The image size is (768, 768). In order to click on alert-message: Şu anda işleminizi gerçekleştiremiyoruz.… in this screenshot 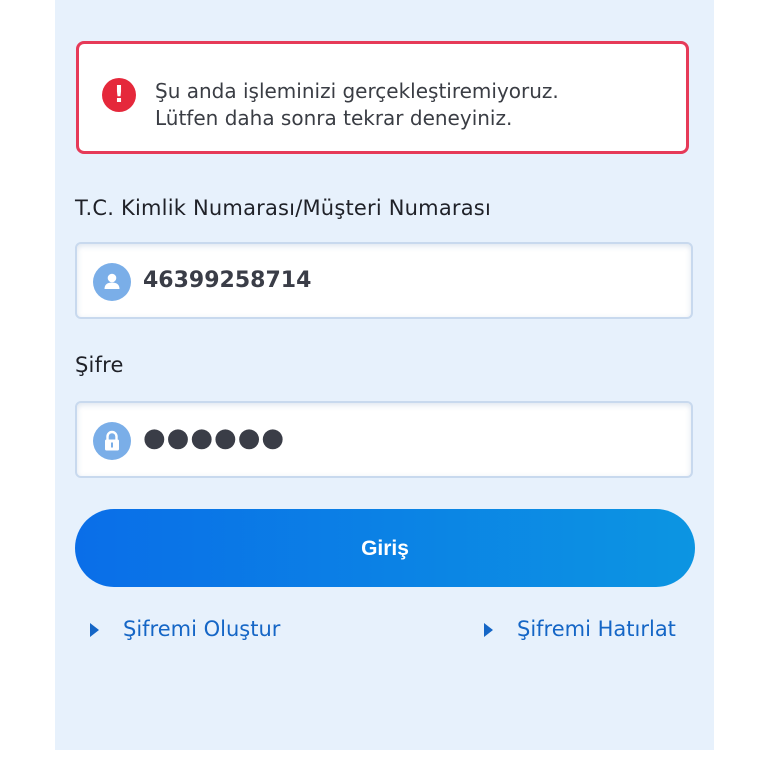, I will do `click(415, 105)`.